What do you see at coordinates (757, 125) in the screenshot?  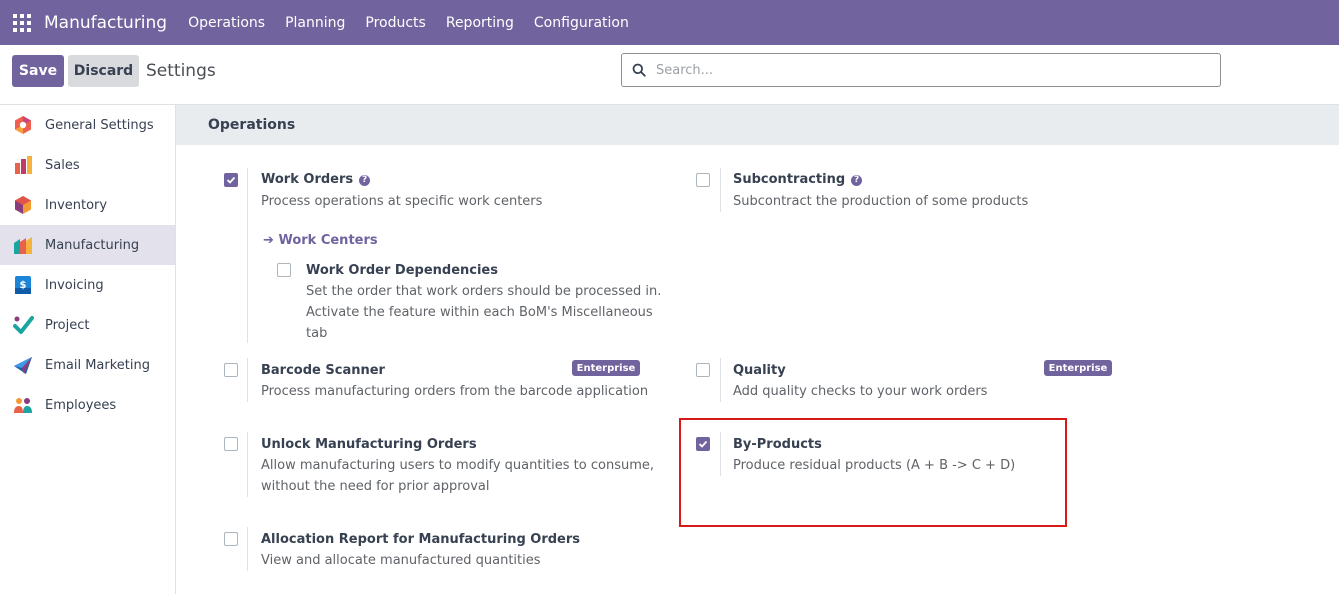 I see `section-title: Operations` at bounding box center [757, 125].